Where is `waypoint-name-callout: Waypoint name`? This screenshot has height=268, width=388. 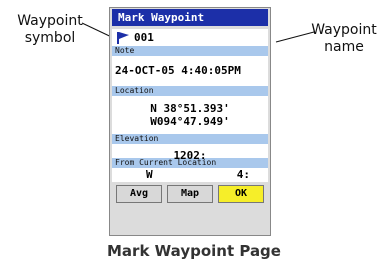 waypoint-name-callout: Waypoint name is located at coordinates (344, 39).